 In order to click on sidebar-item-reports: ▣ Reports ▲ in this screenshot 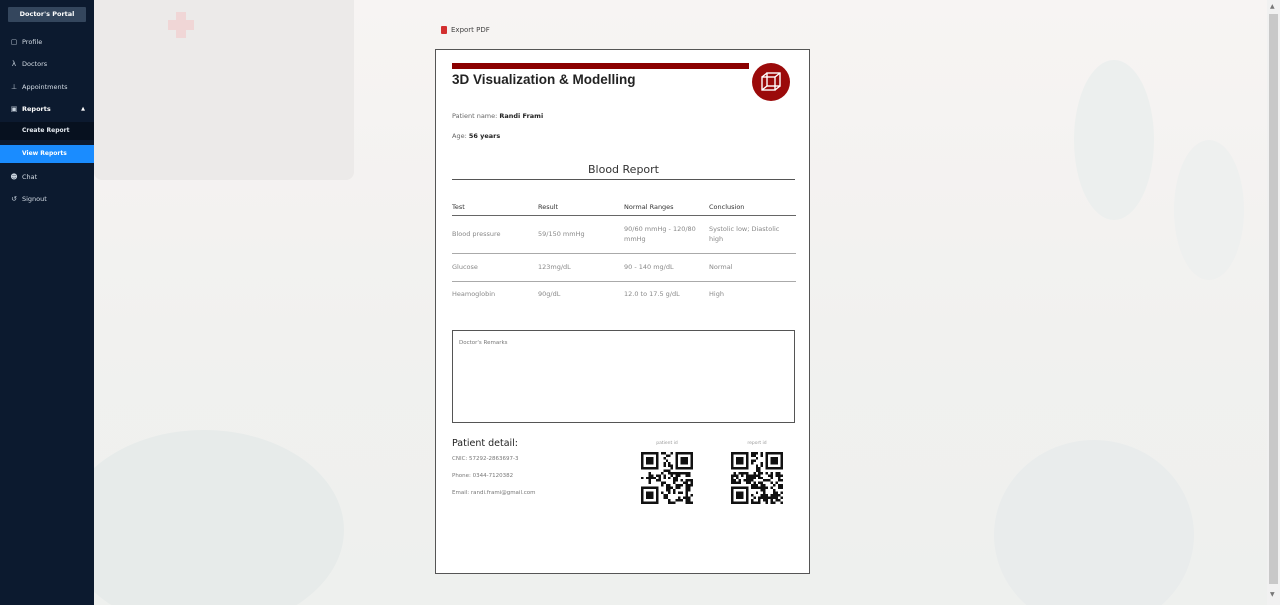, I will do `click(47, 108)`.